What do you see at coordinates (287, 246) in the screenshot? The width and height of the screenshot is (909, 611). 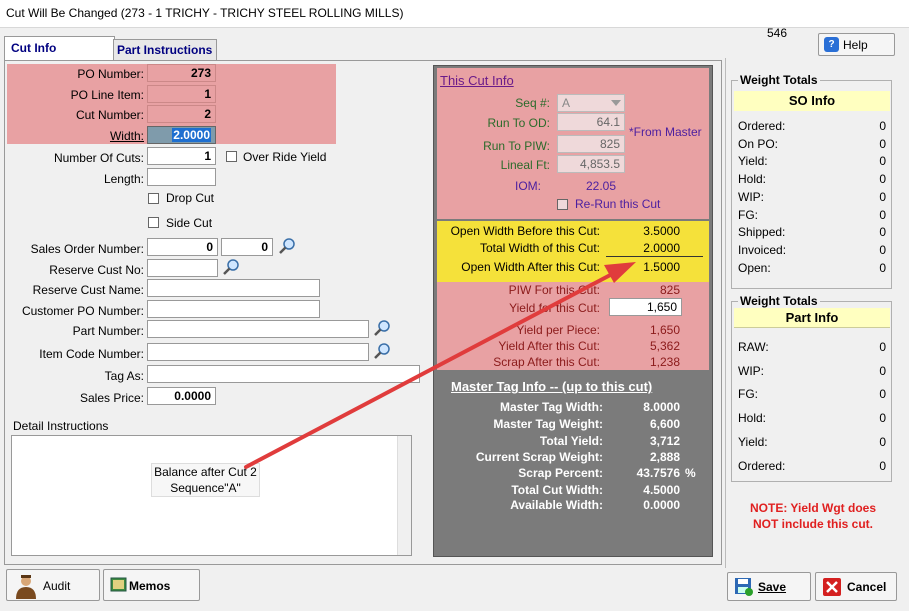 I see `sales-order-search-icon` at bounding box center [287, 246].